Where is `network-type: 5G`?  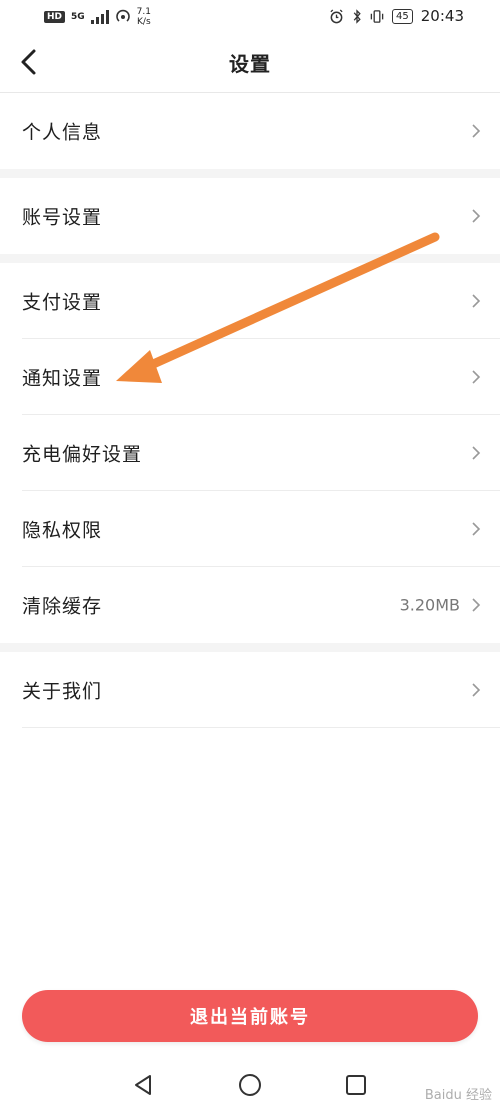 network-type: 5G is located at coordinates (78, 16).